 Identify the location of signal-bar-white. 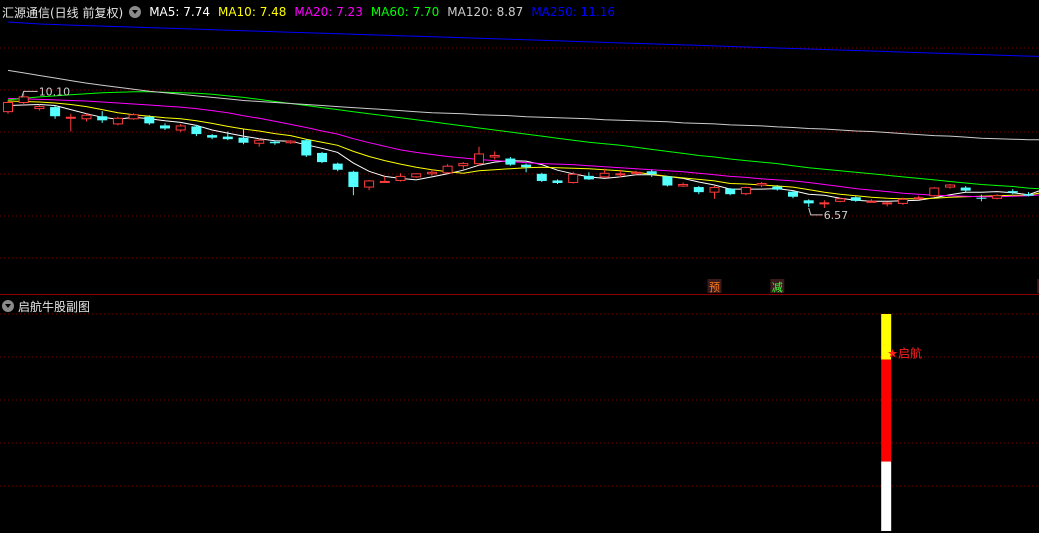
(886, 496).